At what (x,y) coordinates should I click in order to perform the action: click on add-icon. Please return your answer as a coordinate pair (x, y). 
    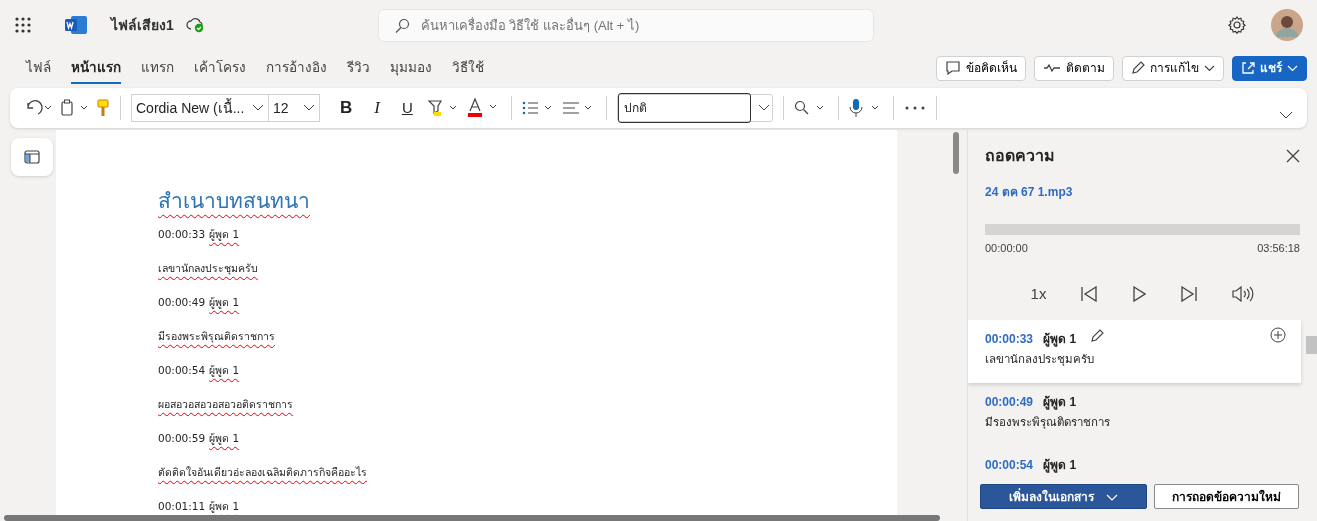
    Looking at the image, I should click on (1278, 335).